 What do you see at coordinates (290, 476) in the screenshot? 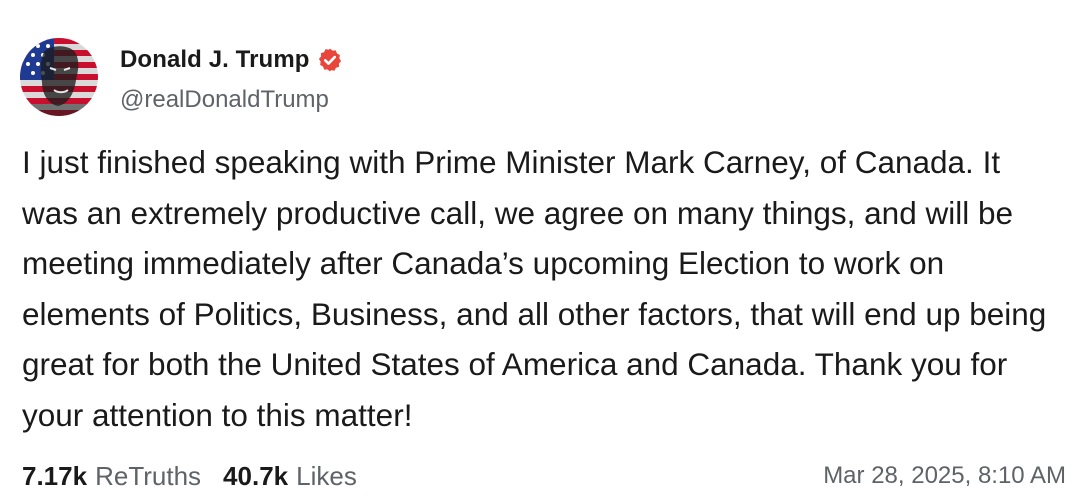
I see `likes-stat: 40.7k Likes` at bounding box center [290, 476].